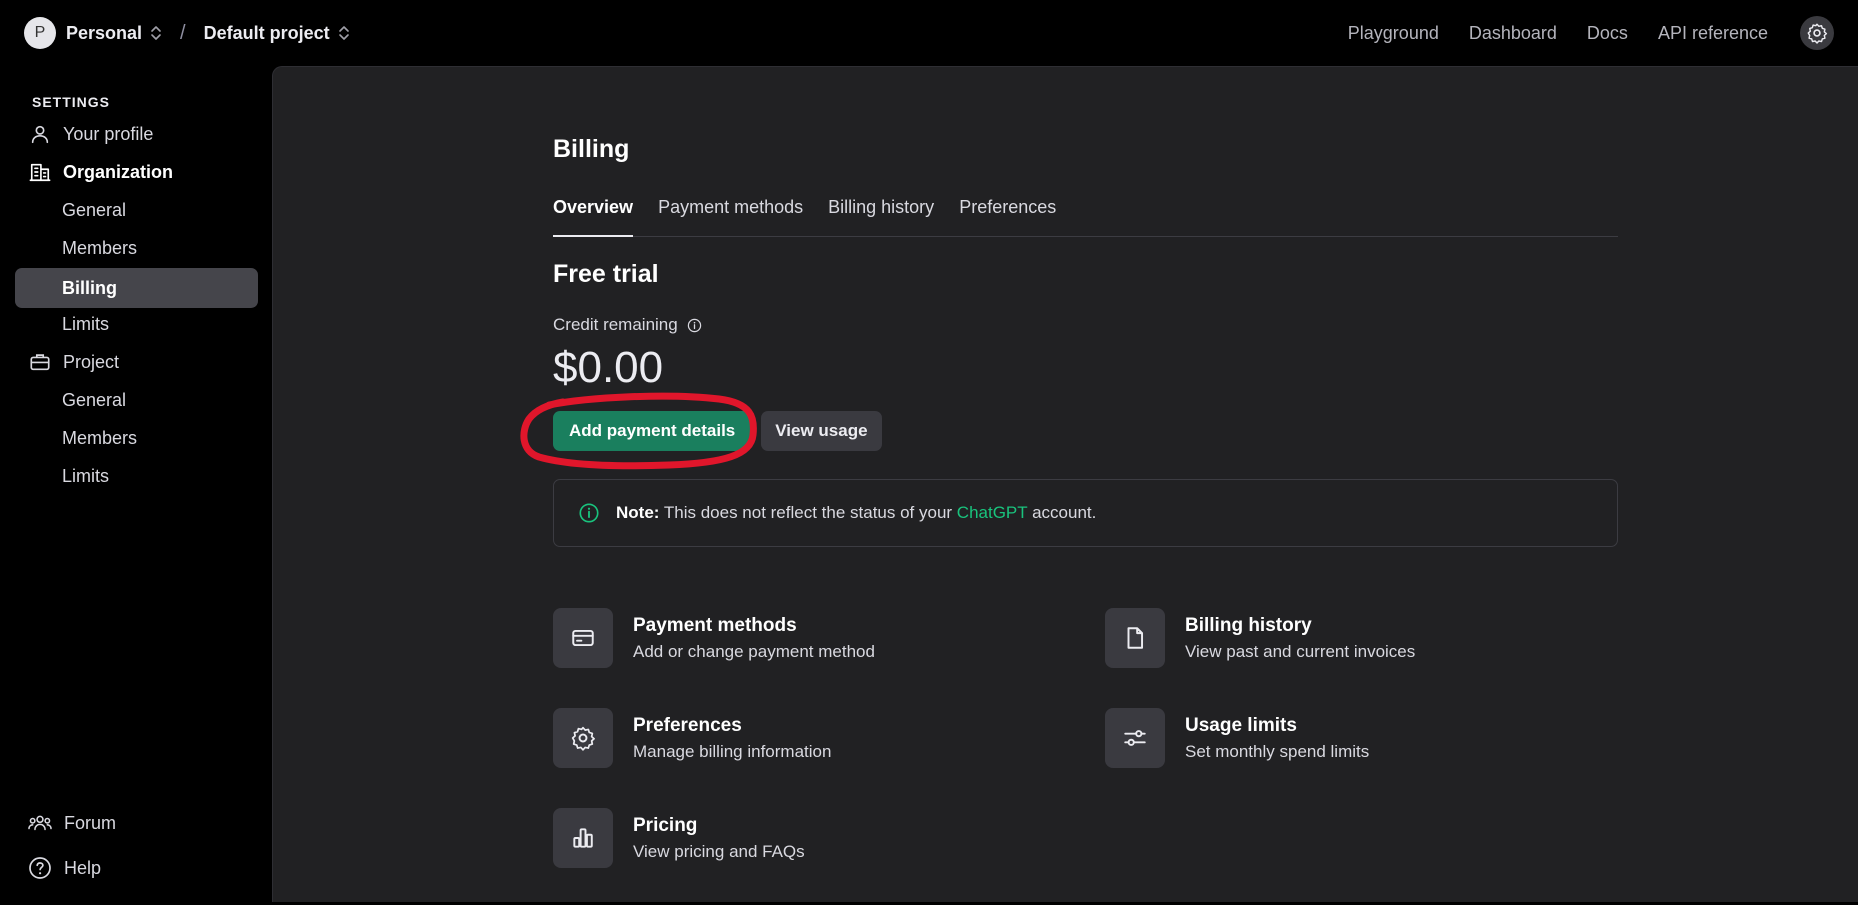 The height and width of the screenshot is (905, 1858). What do you see at coordinates (1355, 738) in the screenshot?
I see `card-usage-limits: Usage limits Set monthly spend limits` at bounding box center [1355, 738].